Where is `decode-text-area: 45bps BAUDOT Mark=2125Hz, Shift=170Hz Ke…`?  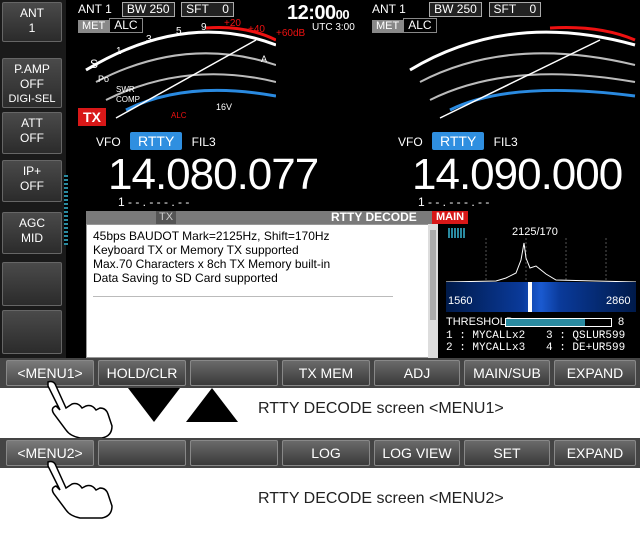
decode-text-area: 45bps BAUDOT Mark=2125Hz, Shift=170Hz Ke… is located at coordinates (259, 291).